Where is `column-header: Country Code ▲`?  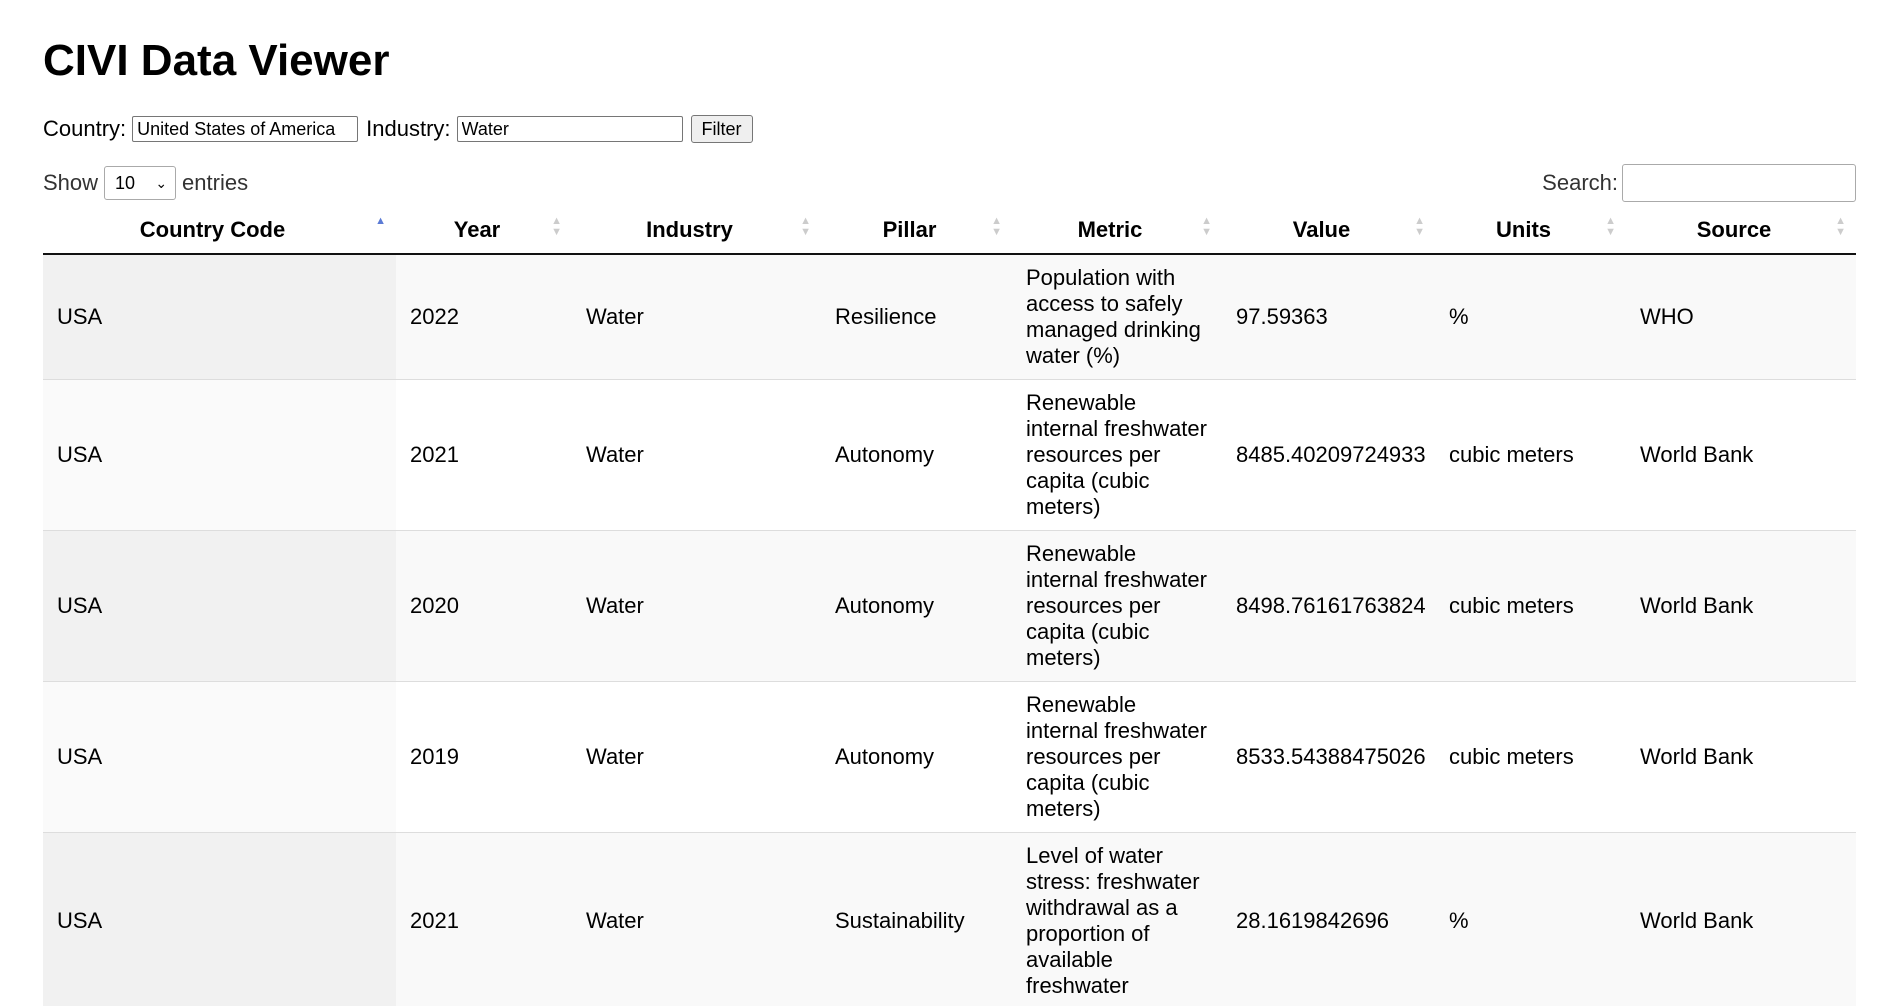 column-header: Country Code ▲ is located at coordinates (219, 230).